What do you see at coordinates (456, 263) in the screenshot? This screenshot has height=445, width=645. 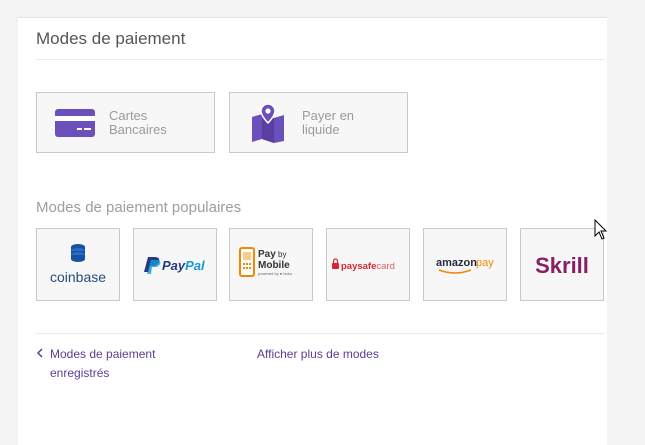 I see `amazon-wordmark: amazon` at bounding box center [456, 263].